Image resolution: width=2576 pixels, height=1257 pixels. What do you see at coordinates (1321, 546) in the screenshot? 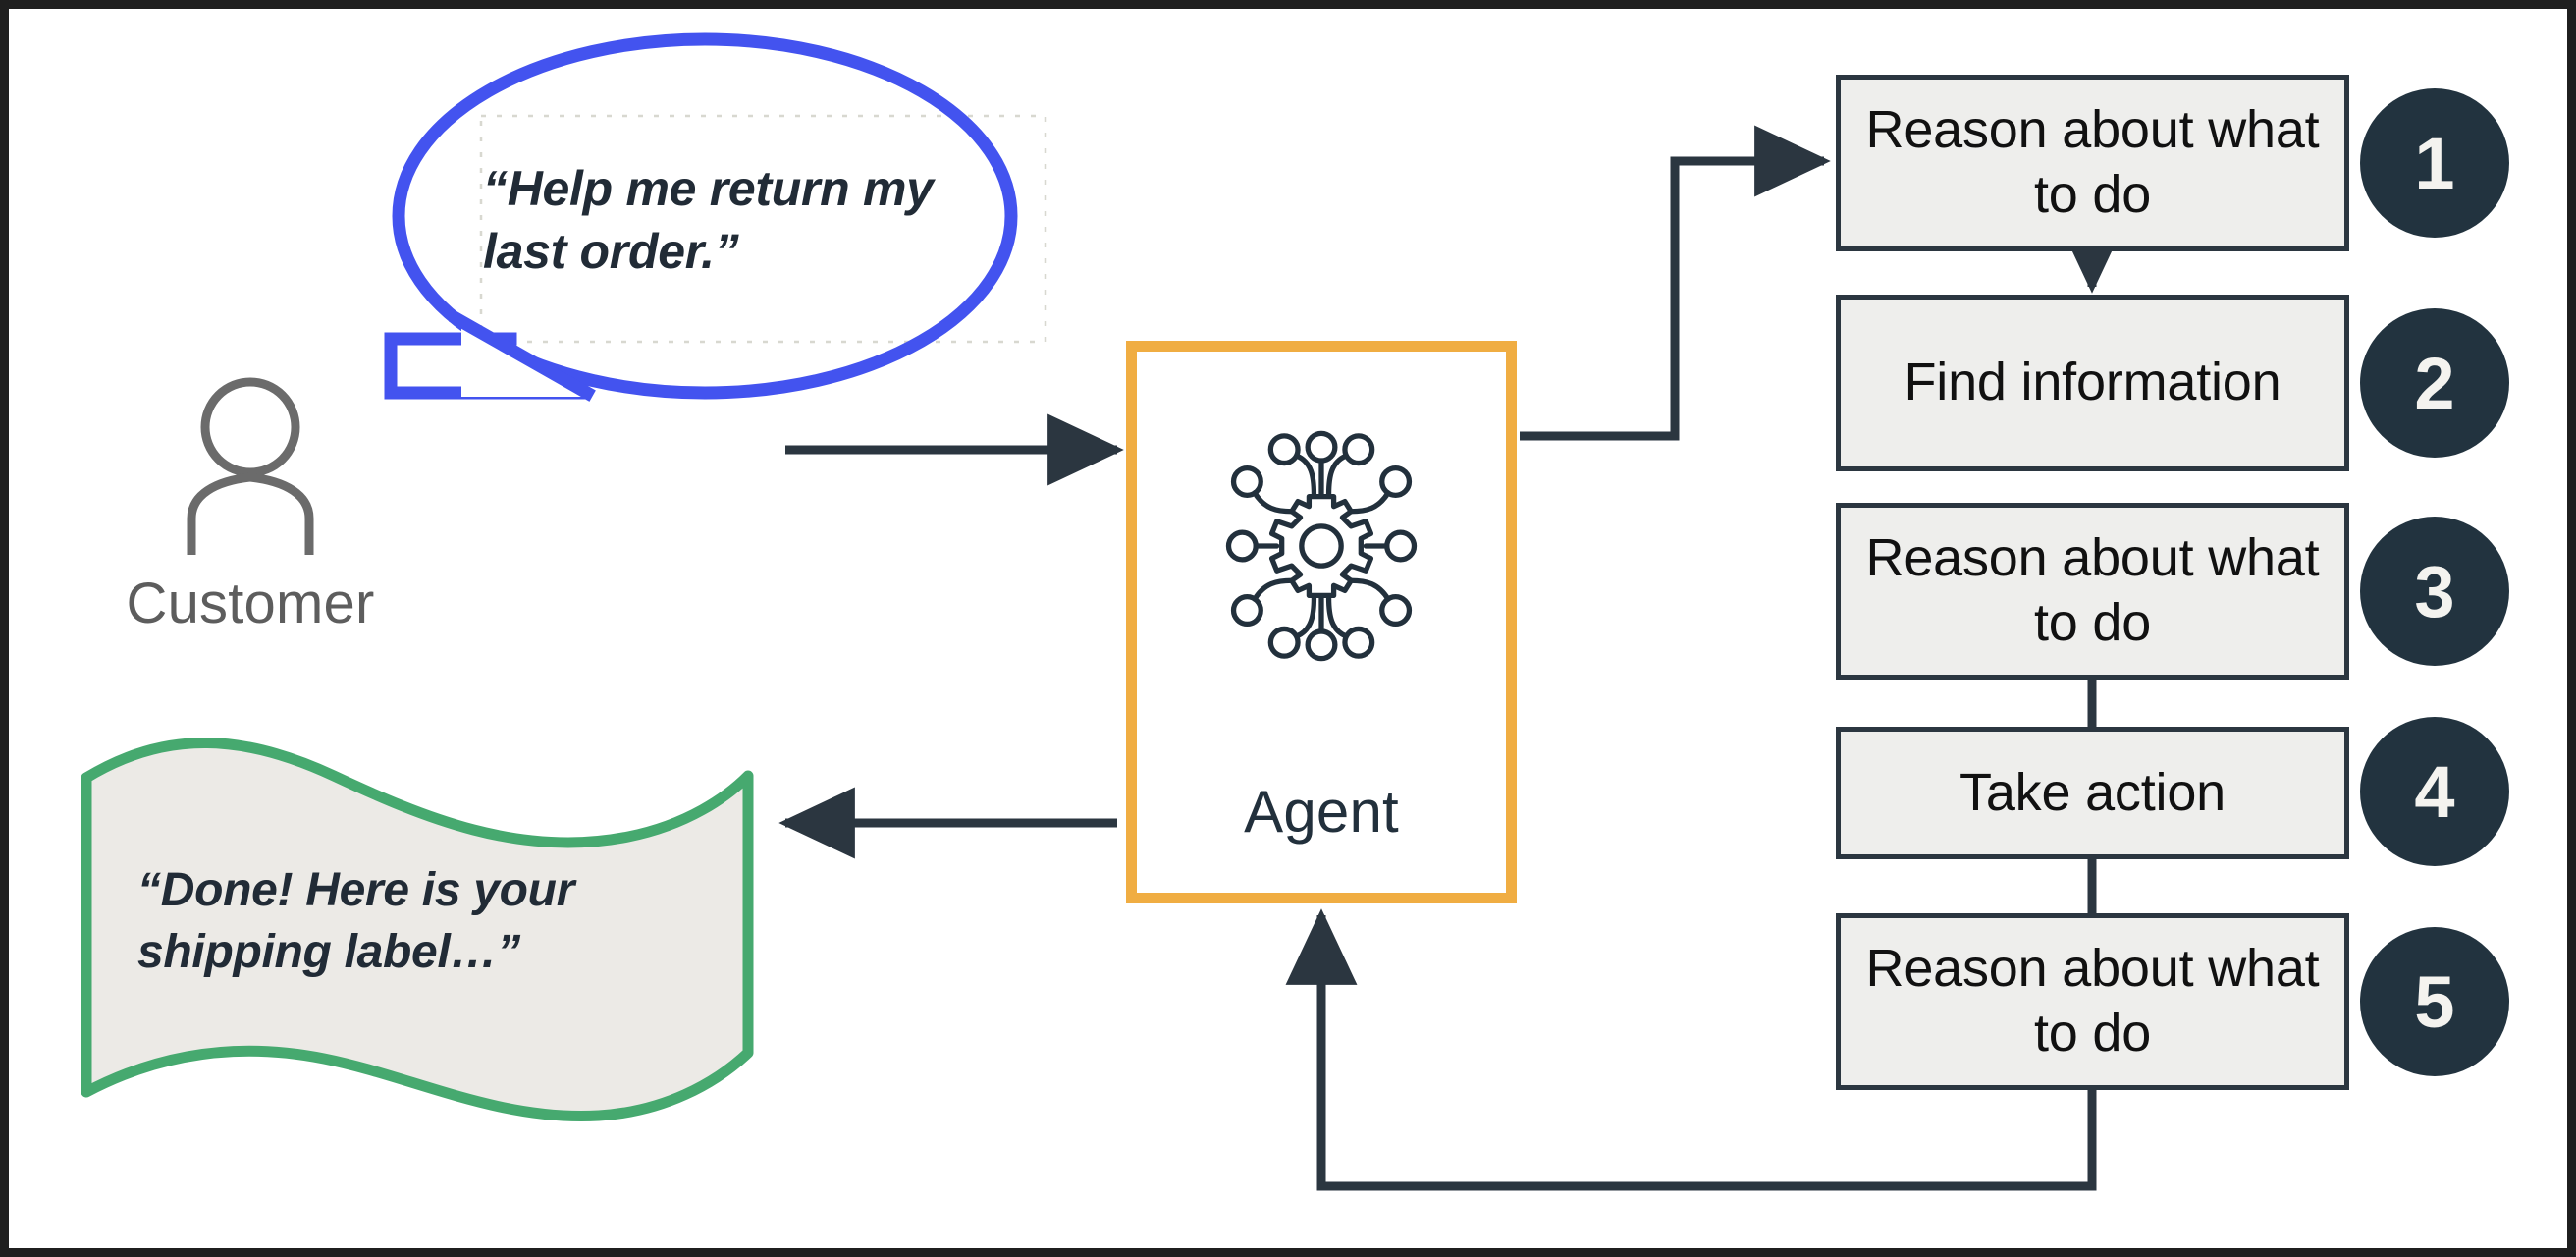
I see `gear-network-icon` at bounding box center [1321, 546].